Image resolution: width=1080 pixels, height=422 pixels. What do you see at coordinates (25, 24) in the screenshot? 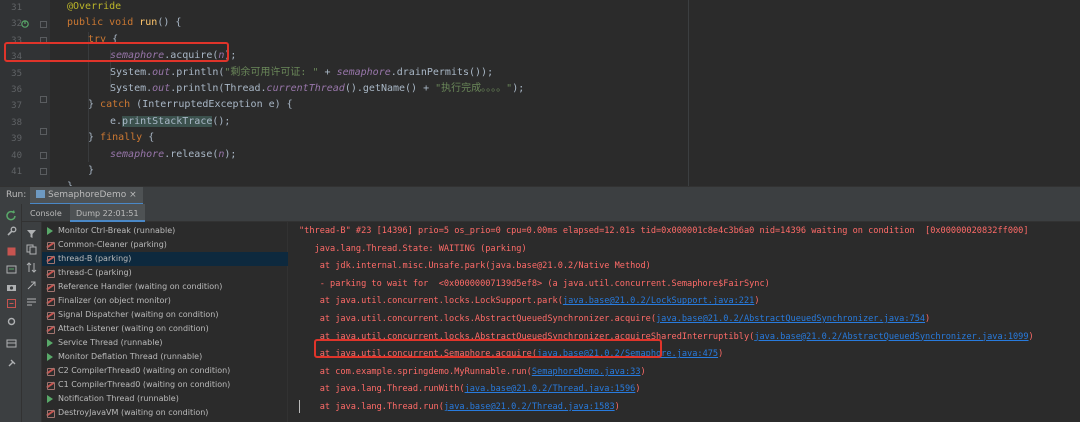
I see `override-gutter-icon` at bounding box center [25, 24].